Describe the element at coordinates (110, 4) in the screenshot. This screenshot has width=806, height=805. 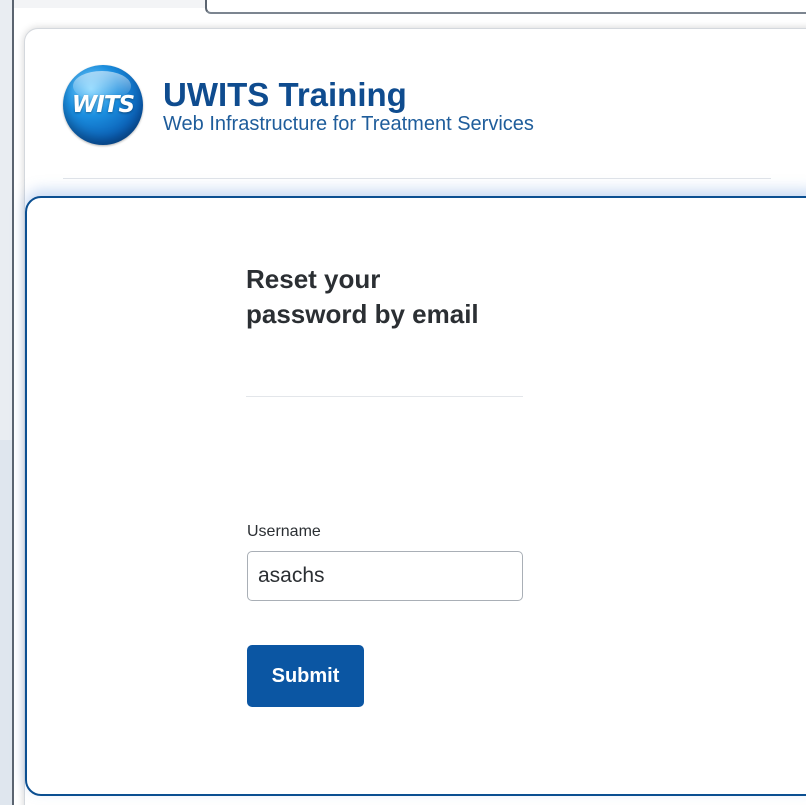
I see `background-window-top` at that location.